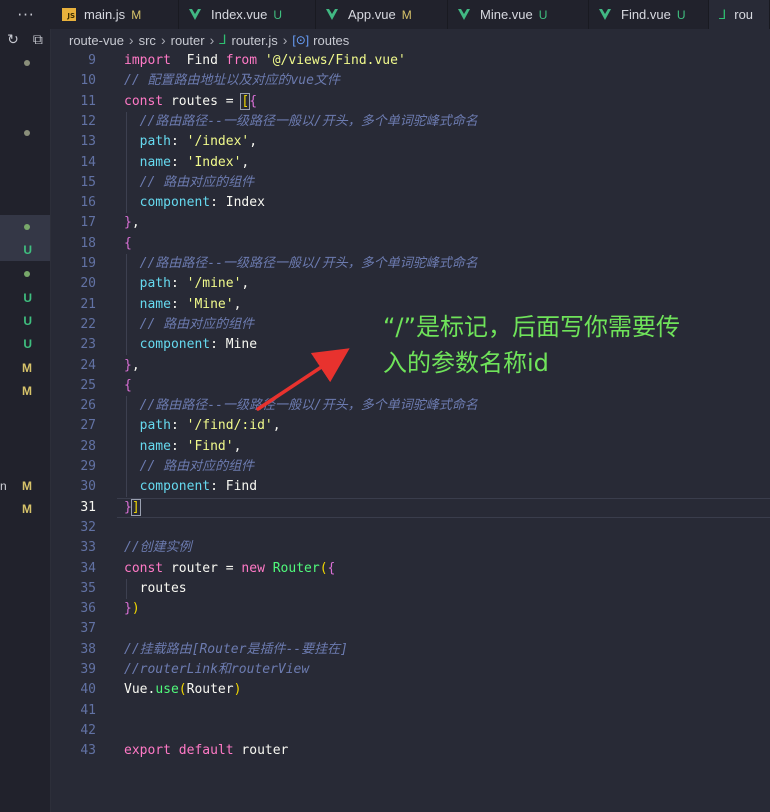 This screenshot has height=812, width=770. Describe the element at coordinates (531, 327) in the screenshot. I see `annotation-line-1: “/”是标记，后面写你需要传` at that location.